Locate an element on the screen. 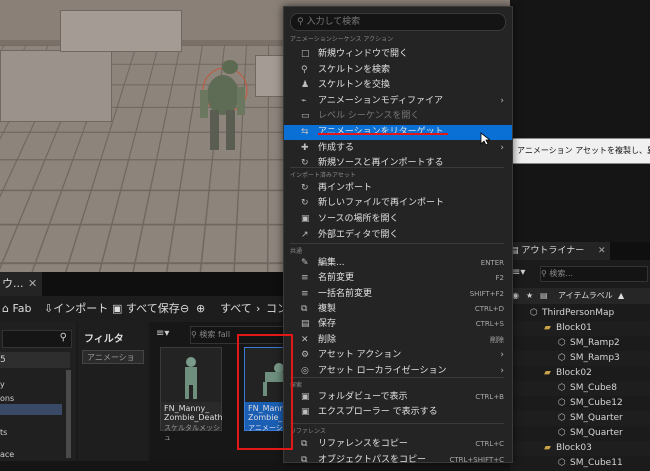 Image resolution: width=650 pixels, height=471 pixels. menu-item: ≡ 一括名前変更 SHIFT+F2 is located at coordinates (398, 294).